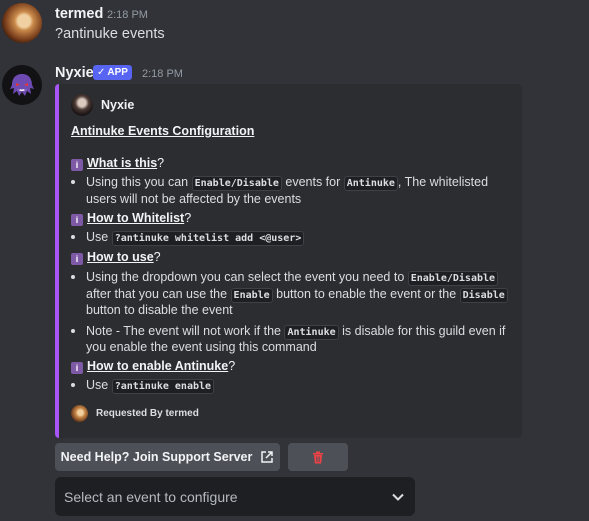 The image size is (589, 521). I want to click on embed-author-avatar, so click(82, 105).